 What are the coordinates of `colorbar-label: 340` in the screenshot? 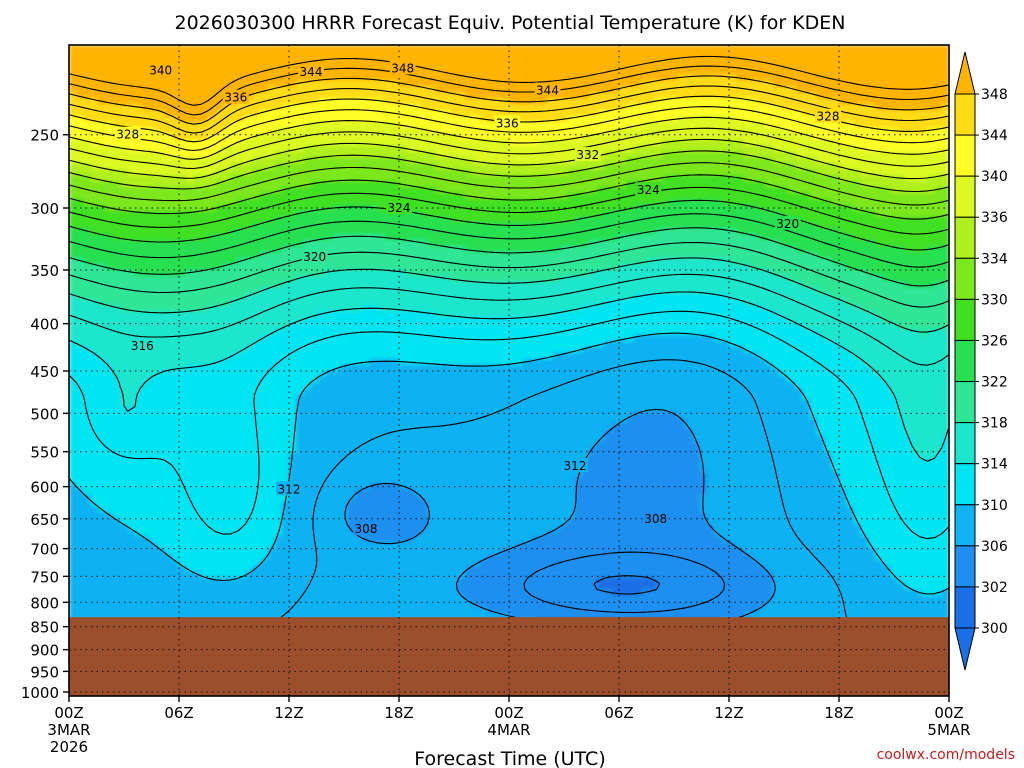 It's located at (994, 177).